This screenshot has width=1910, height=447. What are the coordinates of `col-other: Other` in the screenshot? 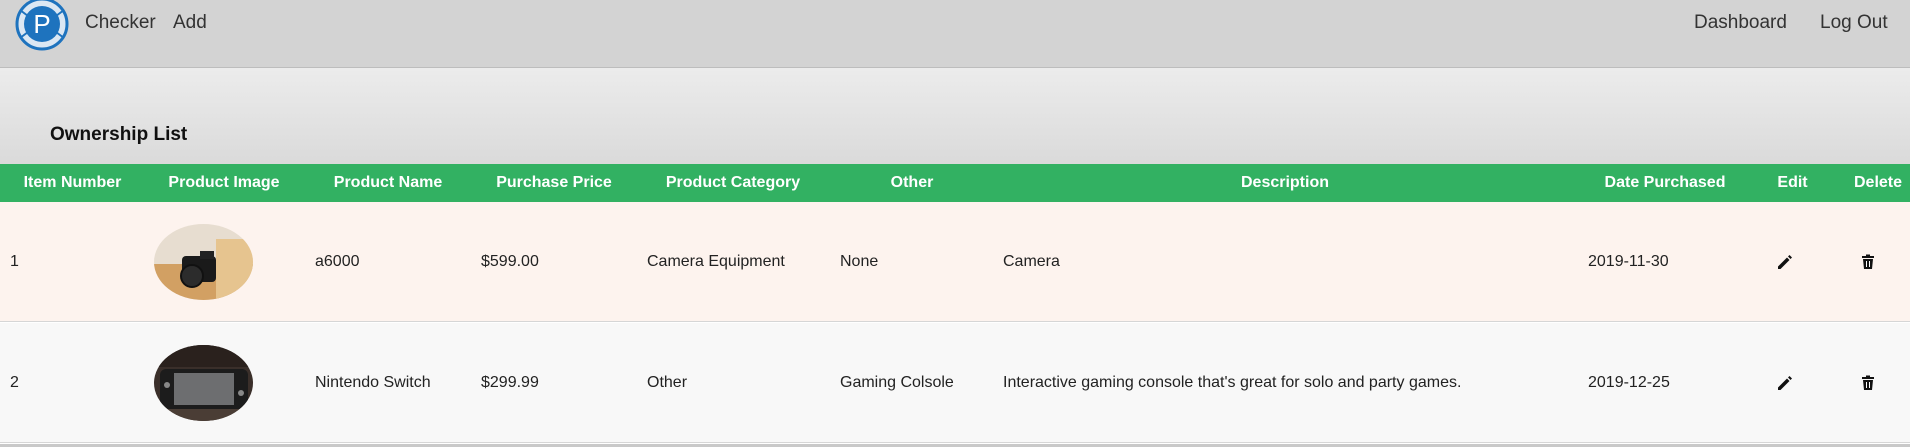 It's located at (912, 182).